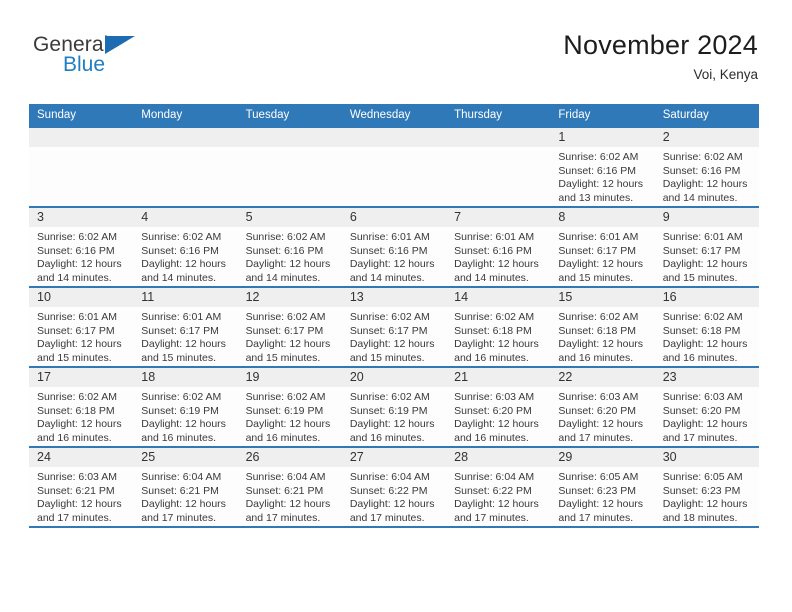 Image resolution: width=792 pixels, height=612 pixels. I want to click on calendar-cell-empty, so click(394, 166).